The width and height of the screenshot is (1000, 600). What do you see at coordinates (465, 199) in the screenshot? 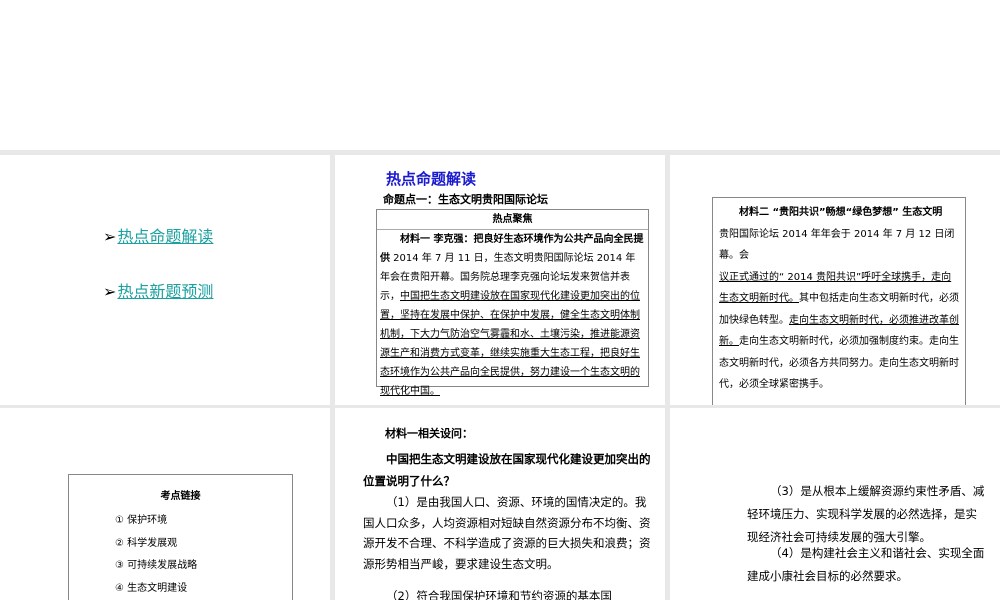
I see `slide-subtitle: 命题点一：生态文明贵阳国际论坛` at bounding box center [465, 199].